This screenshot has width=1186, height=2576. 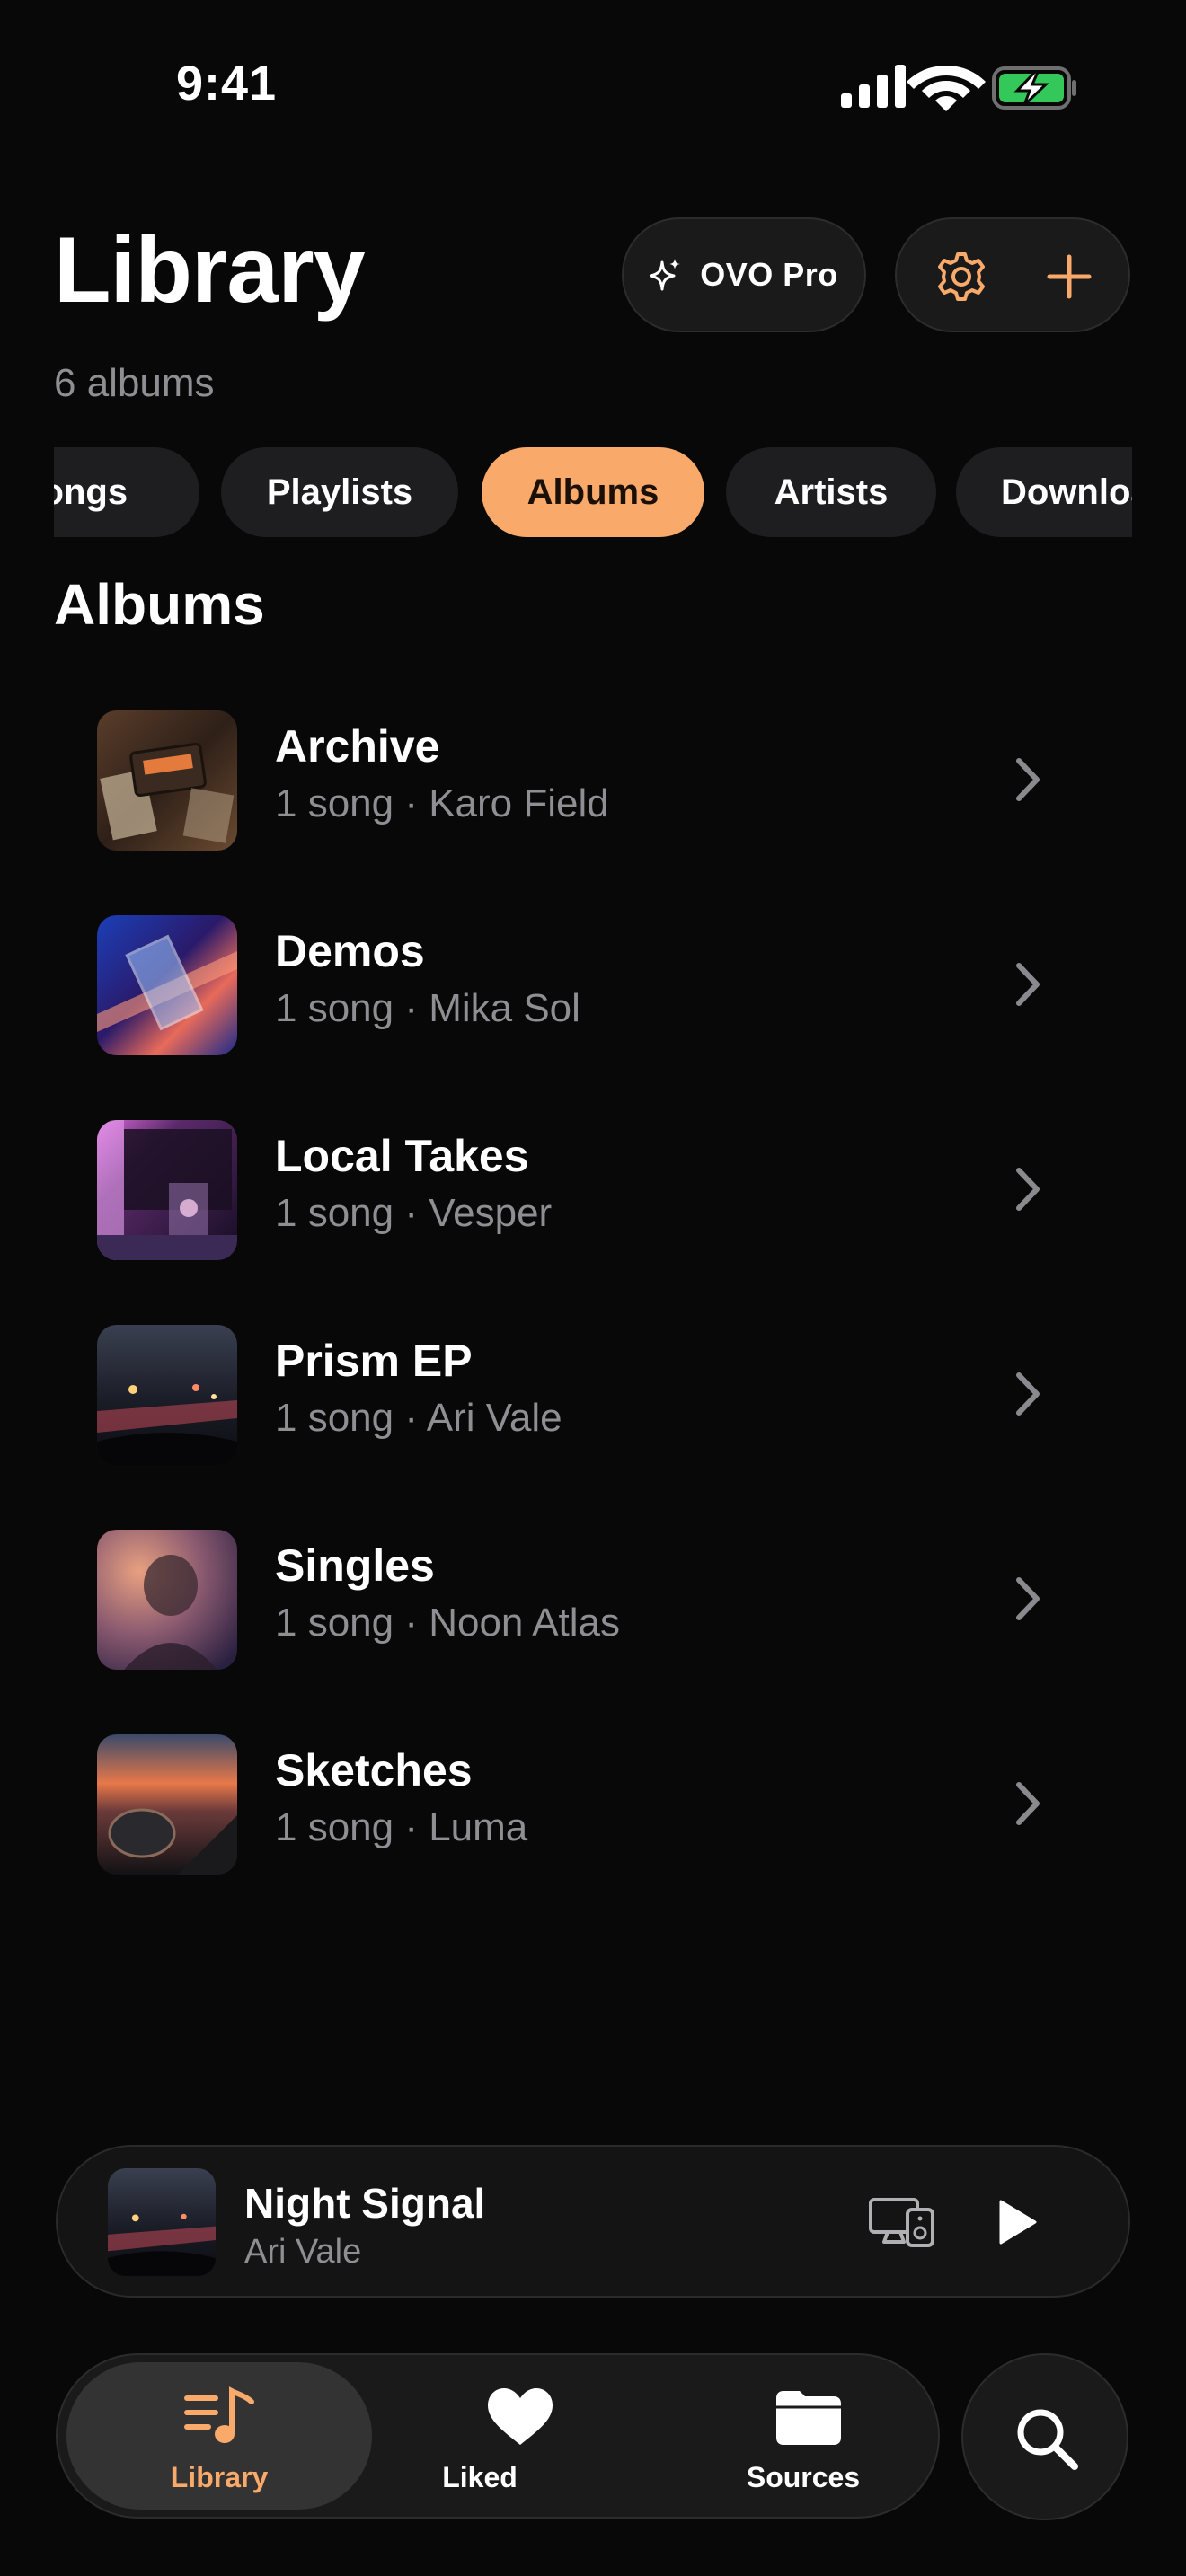 What do you see at coordinates (961, 277) in the screenshot?
I see `settings-gear-icon` at bounding box center [961, 277].